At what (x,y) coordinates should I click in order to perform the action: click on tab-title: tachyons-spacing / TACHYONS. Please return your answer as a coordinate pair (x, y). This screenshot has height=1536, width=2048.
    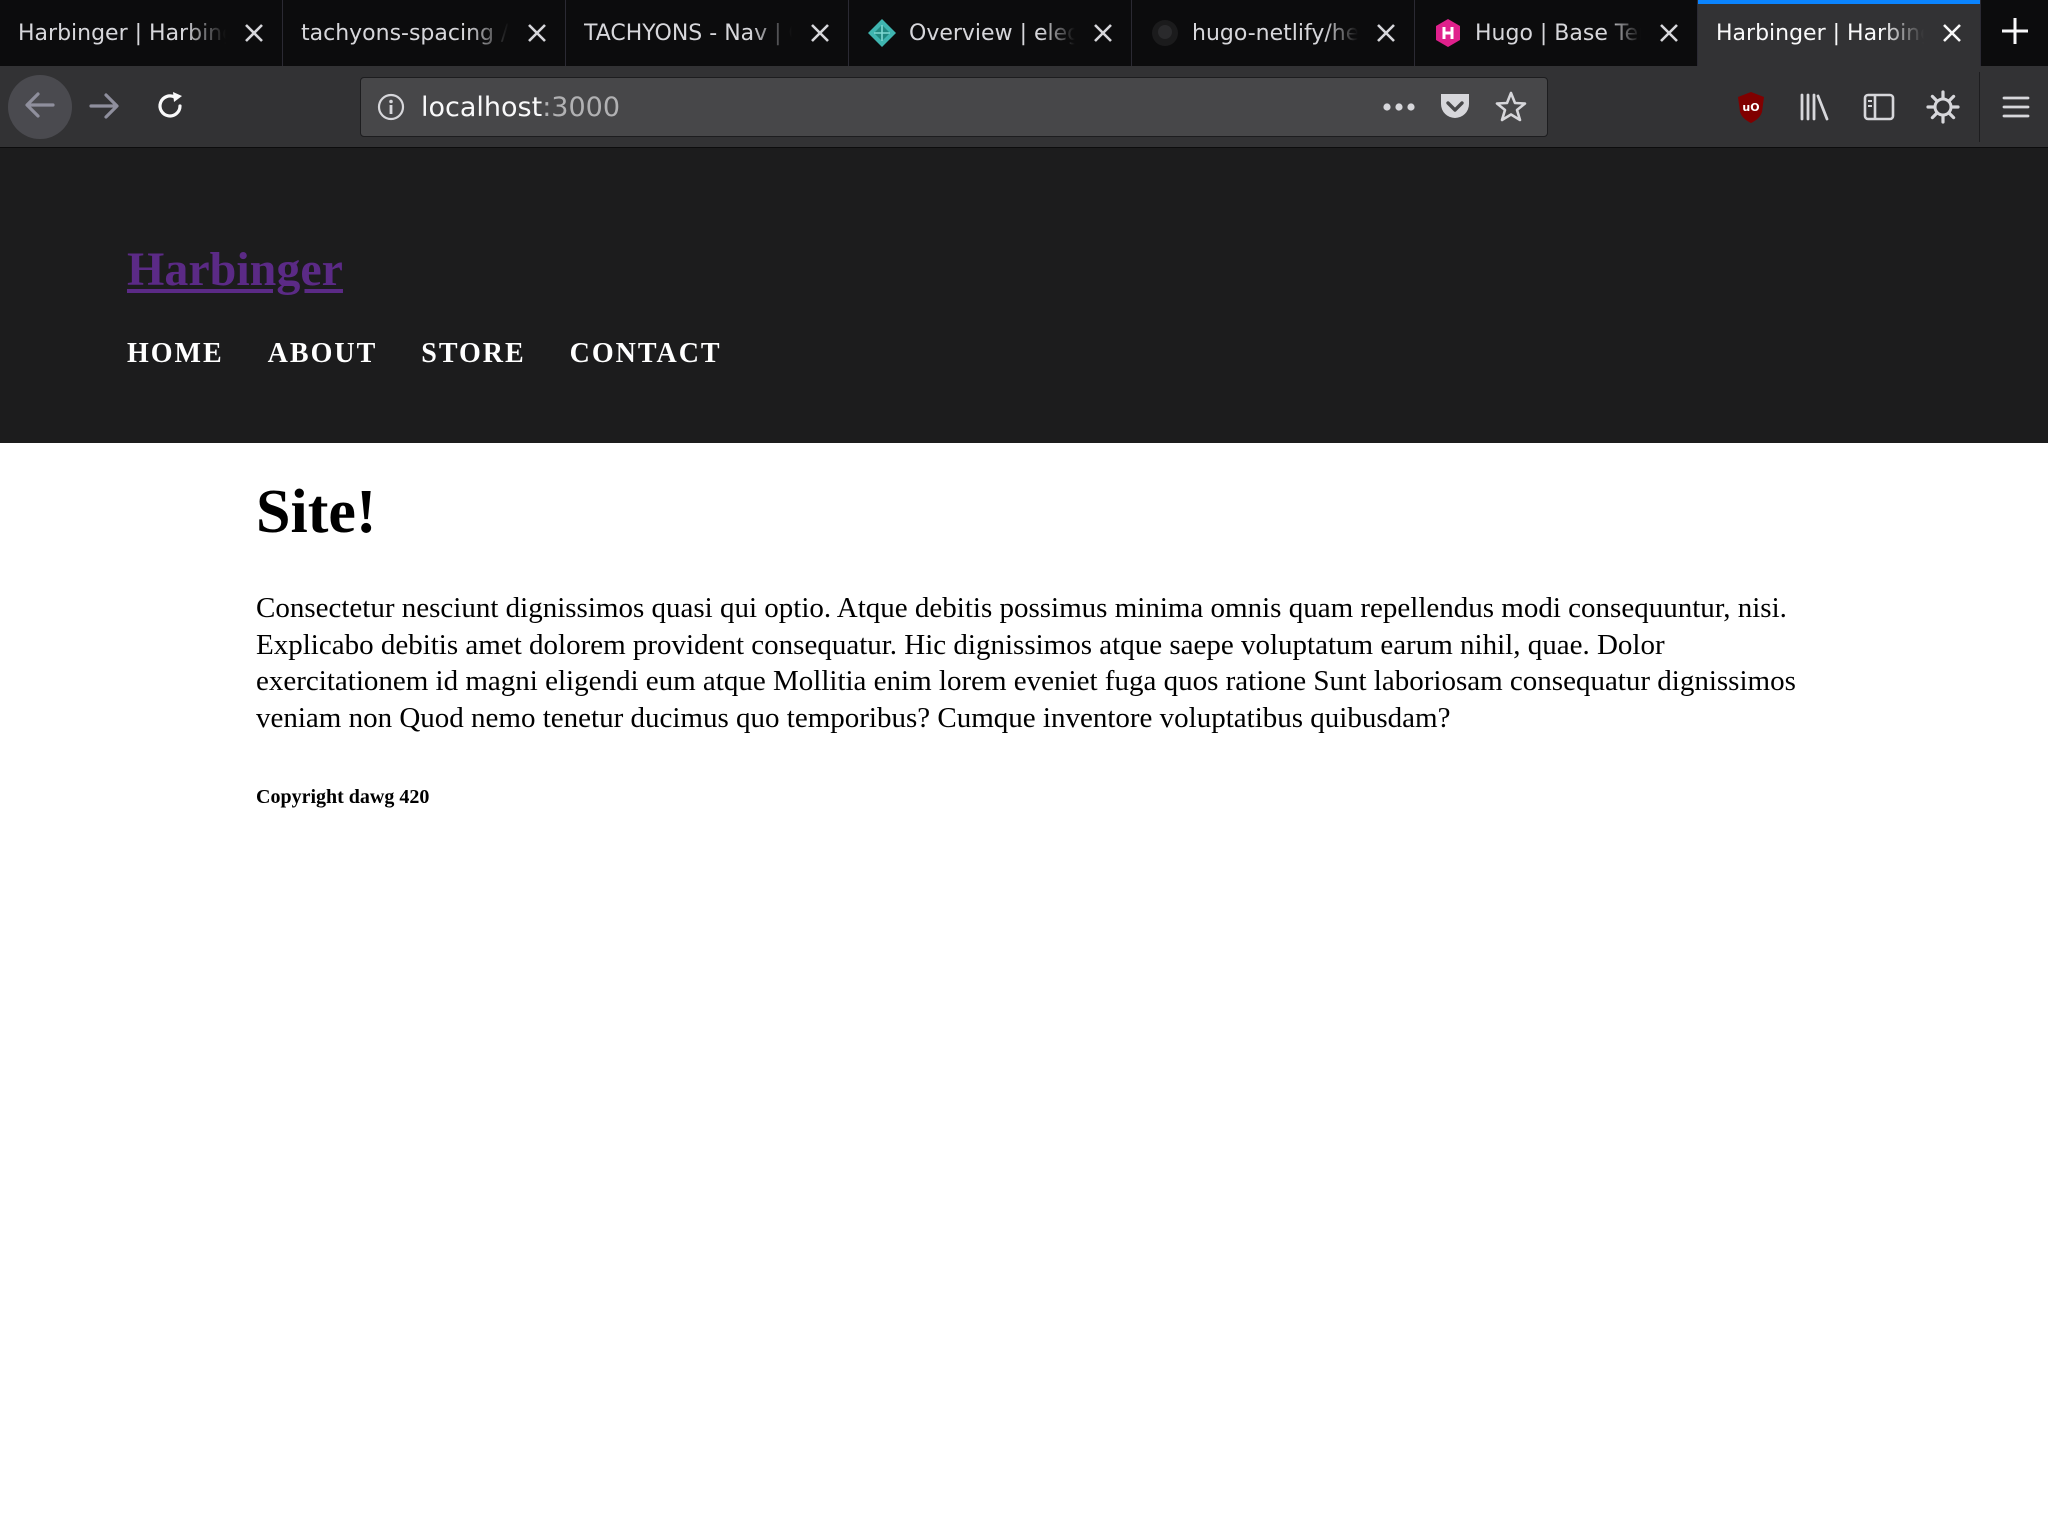
    Looking at the image, I should click on (405, 33).